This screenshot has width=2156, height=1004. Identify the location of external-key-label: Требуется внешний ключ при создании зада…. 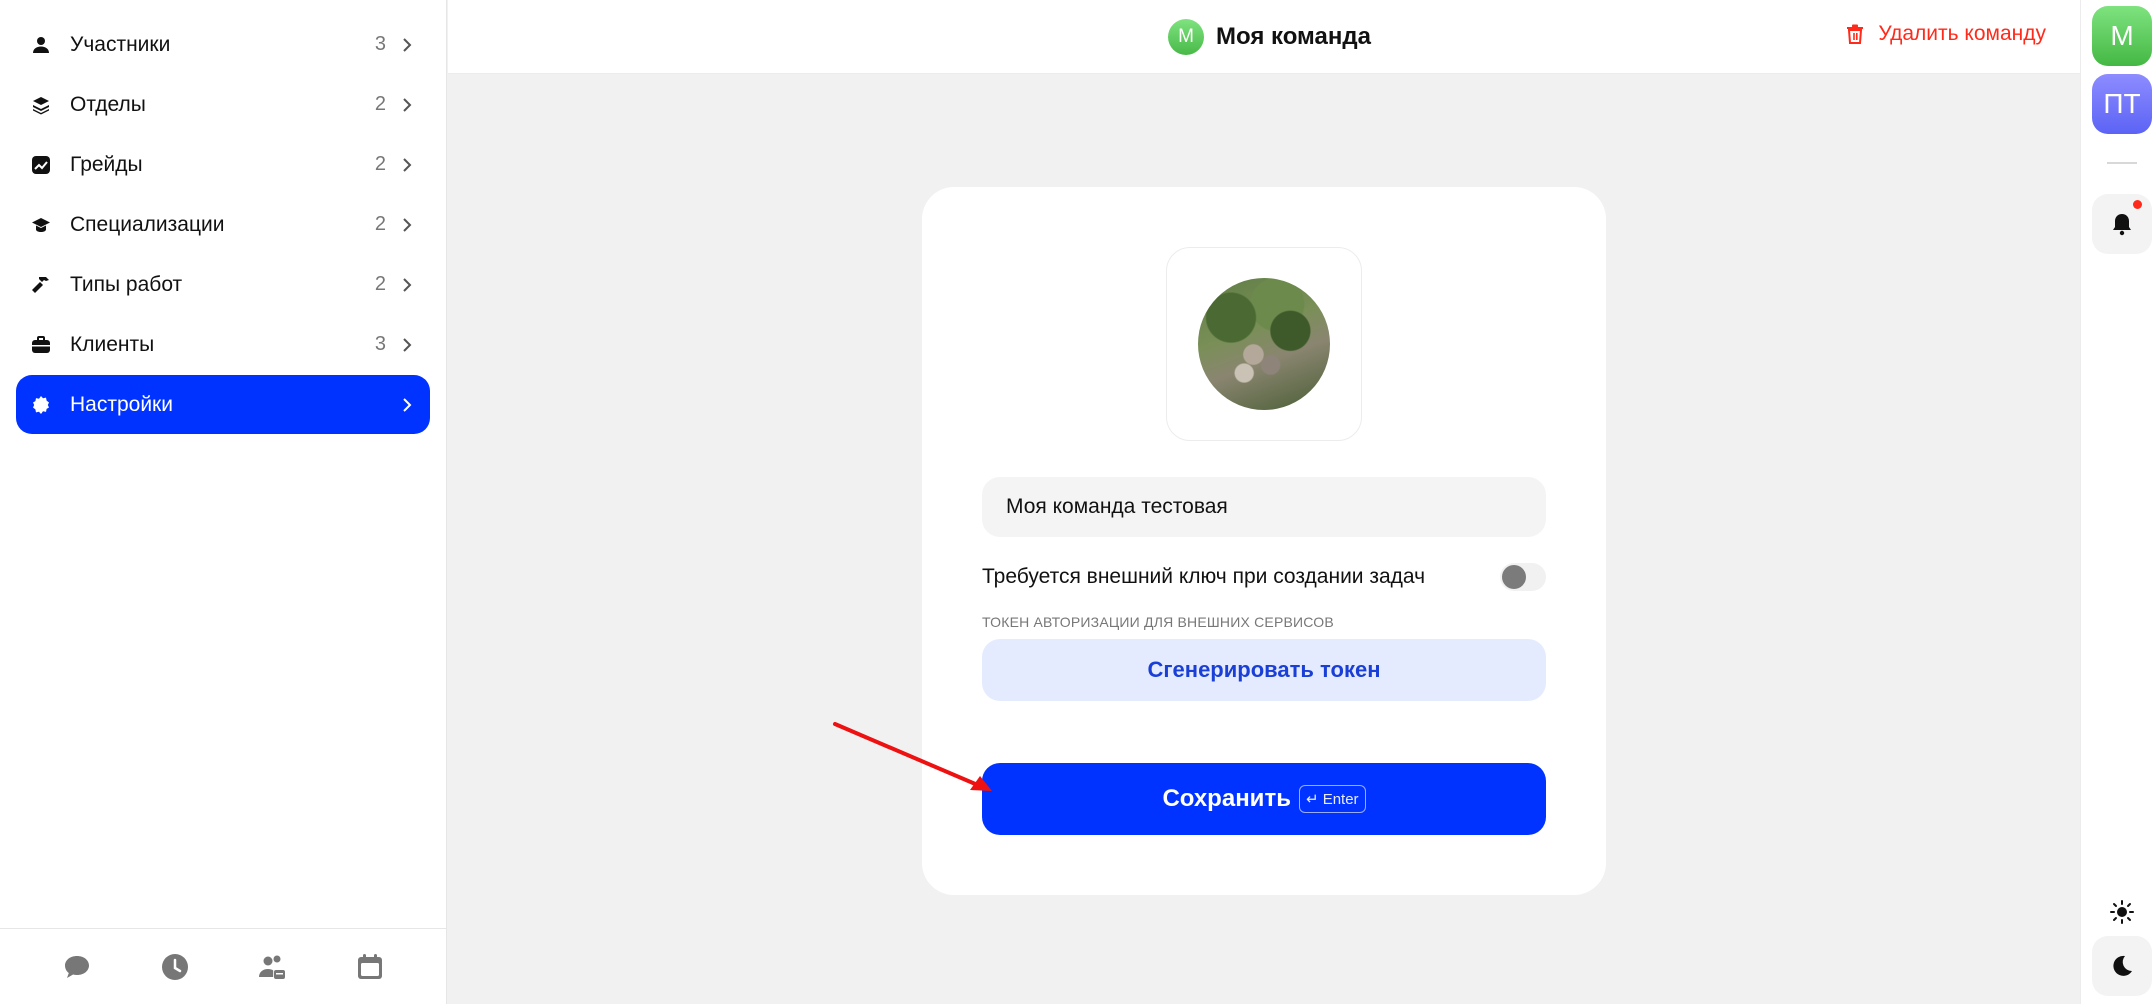
(1204, 576).